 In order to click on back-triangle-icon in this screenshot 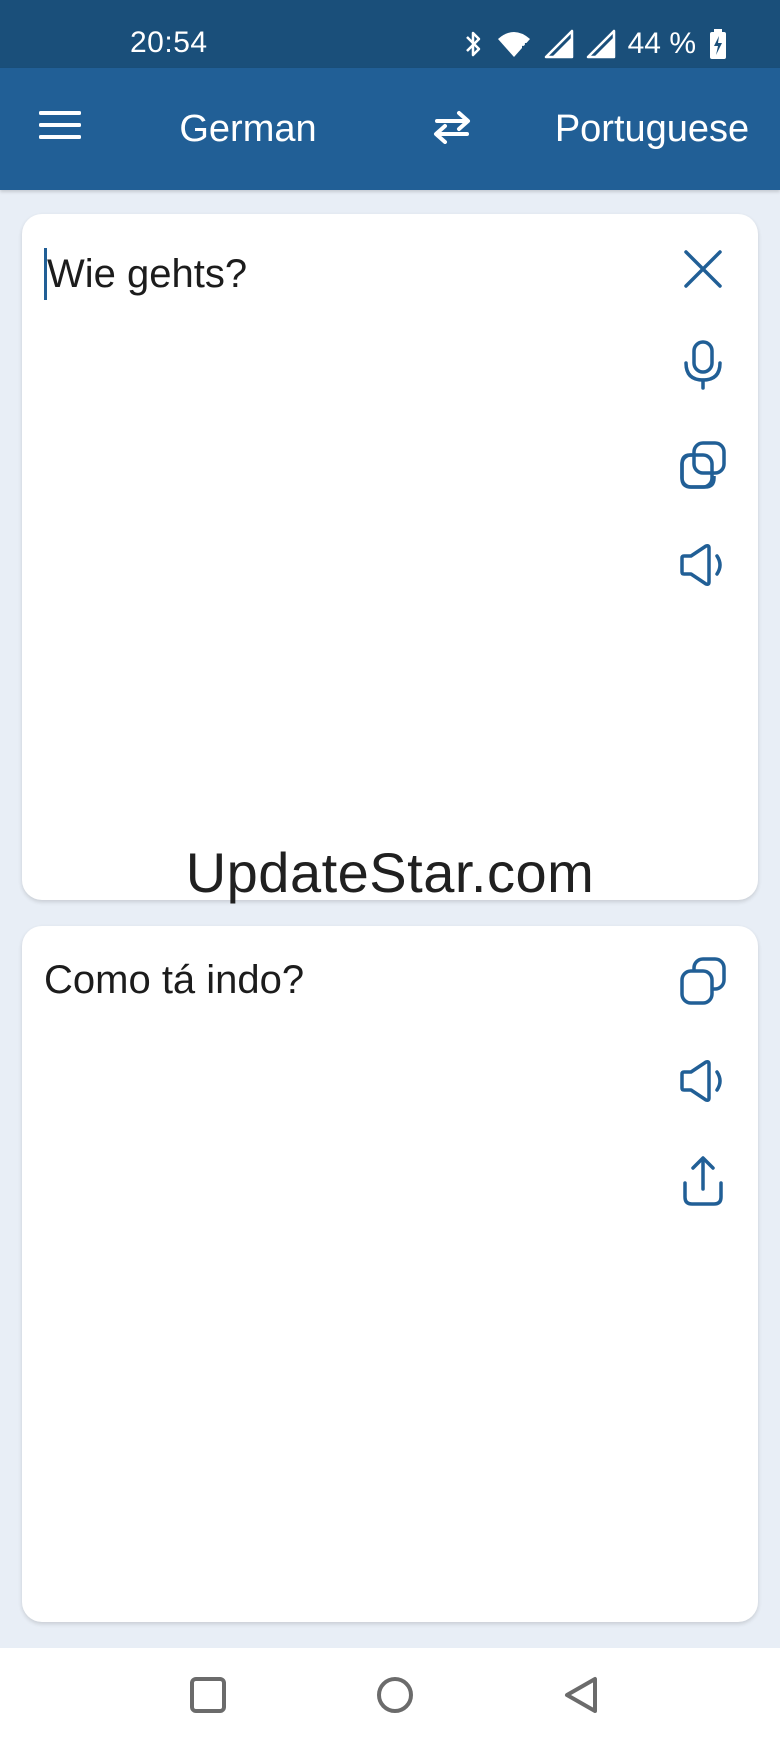, I will do `click(581, 1697)`.